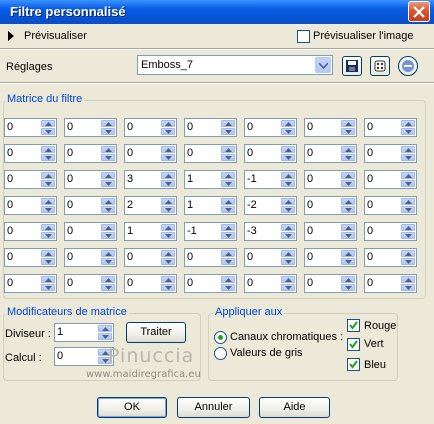  What do you see at coordinates (90, 179) in the screenshot?
I see `matrix-cell-2-1: 0` at bounding box center [90, 179].